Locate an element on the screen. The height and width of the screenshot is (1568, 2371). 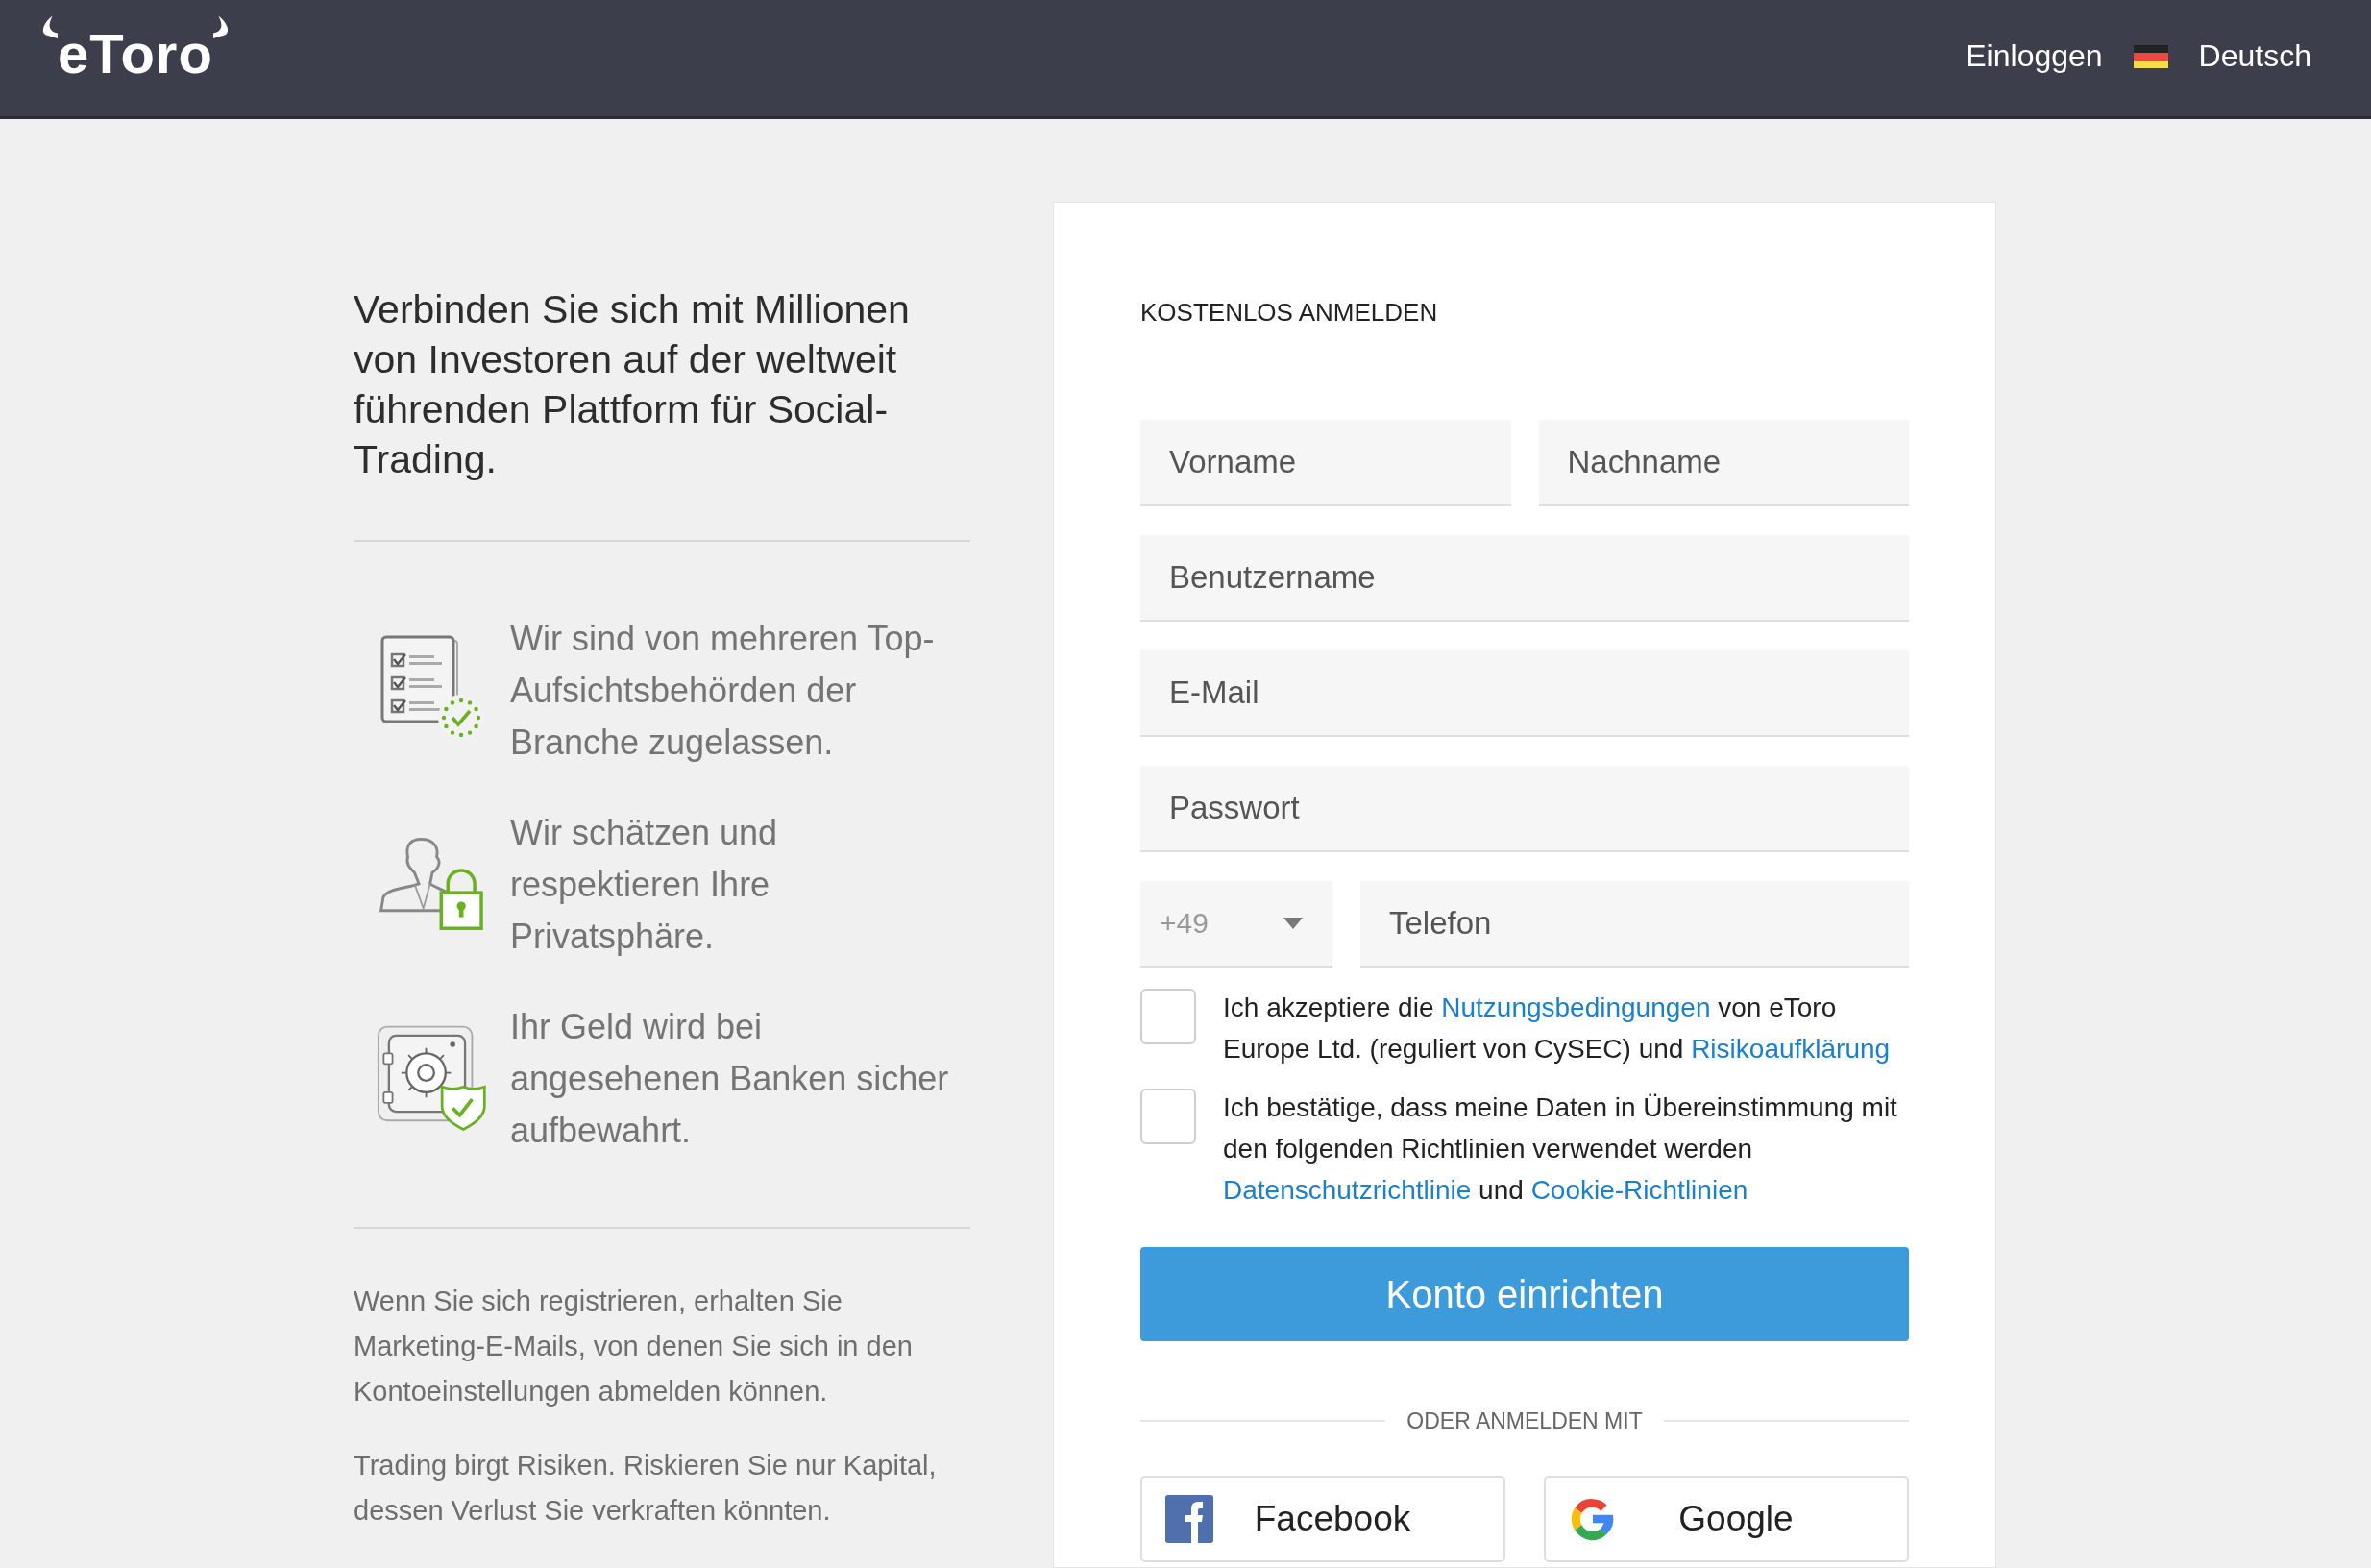
feature-text: Wir sind von mehreren Top-Aufsichtsbehörden der Branche zugelassen. is located at coordinates (723, 691).